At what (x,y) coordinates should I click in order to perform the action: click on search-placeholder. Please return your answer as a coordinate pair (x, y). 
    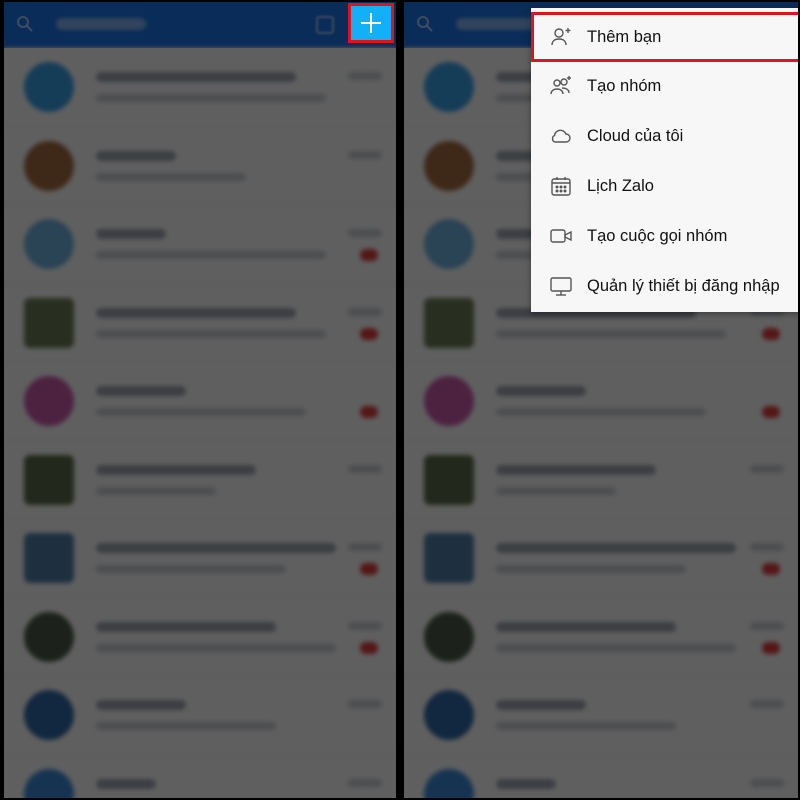
    Looking at the image, I should click on (101, 24).